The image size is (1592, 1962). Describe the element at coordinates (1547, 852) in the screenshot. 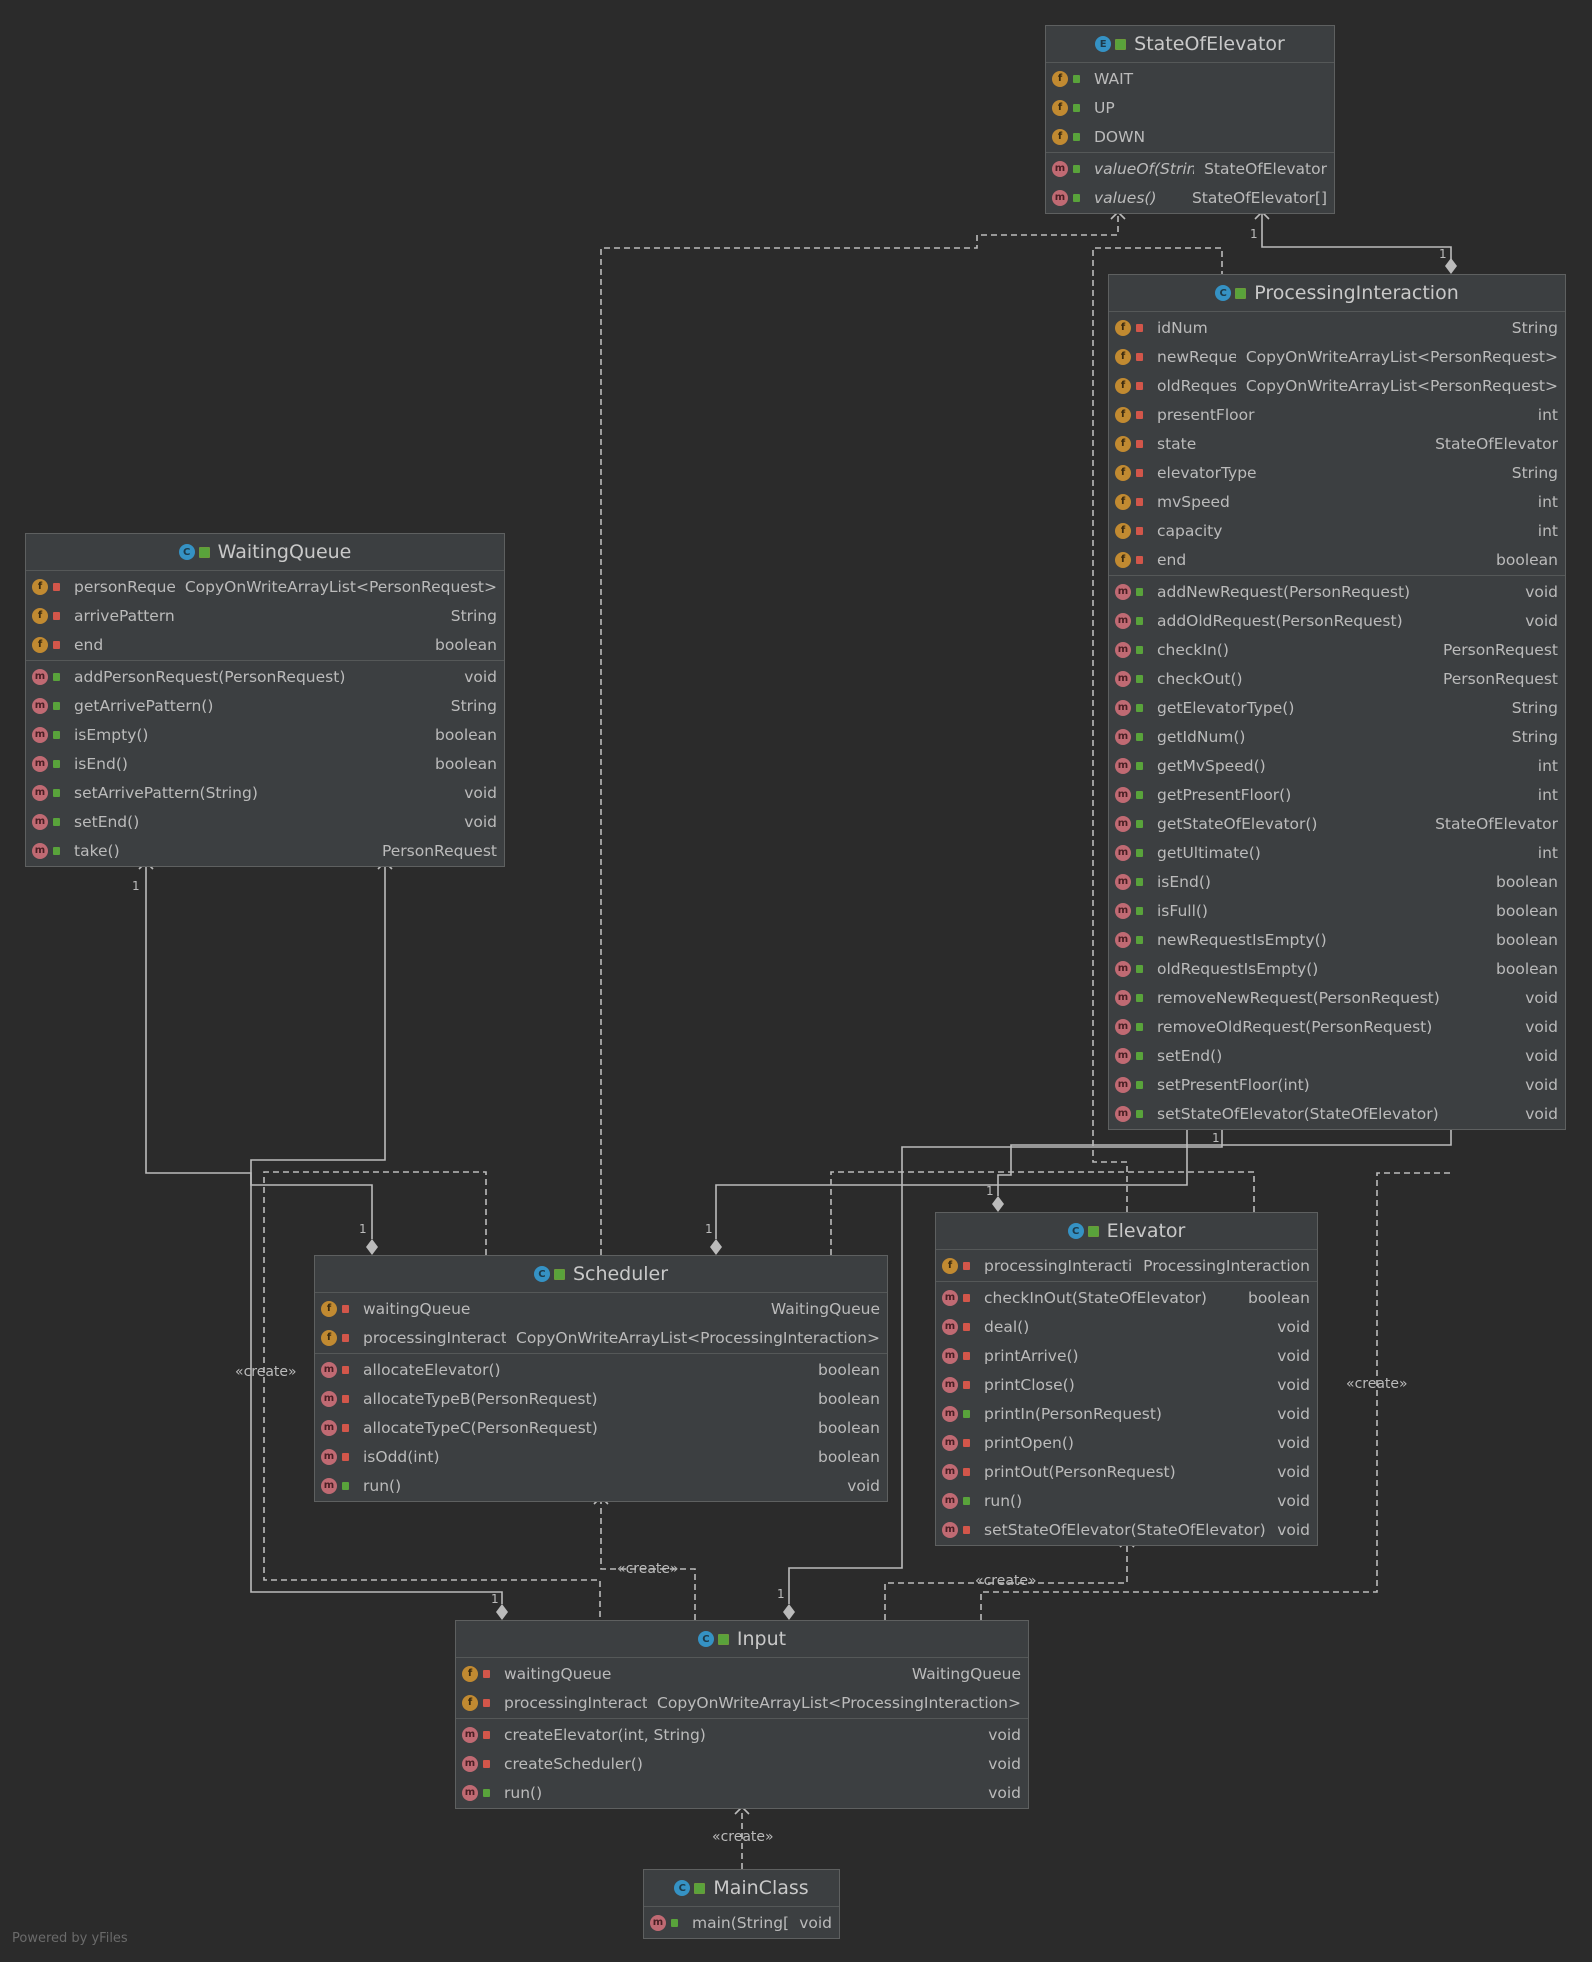

I see `member-type: int` at that location.